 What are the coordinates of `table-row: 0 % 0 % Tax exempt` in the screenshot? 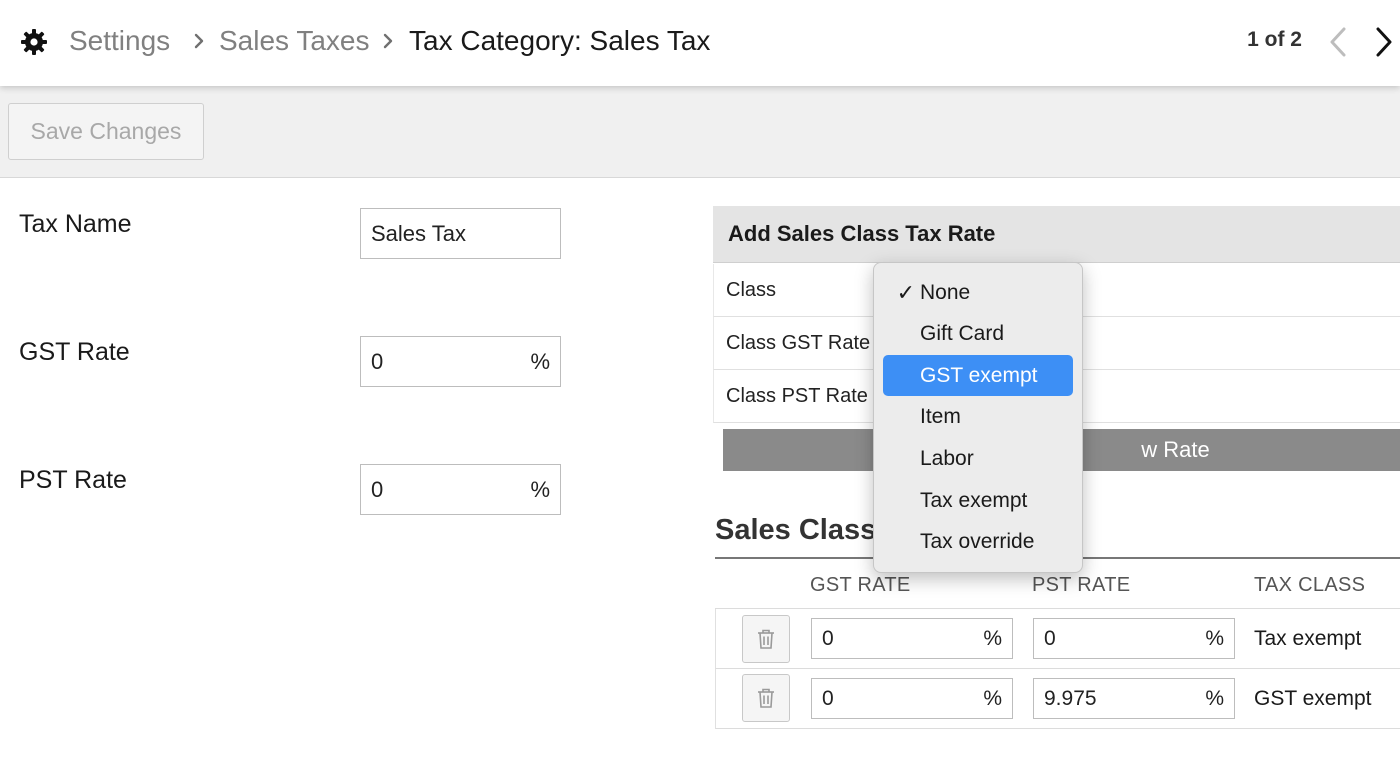 It's located at (1057, 639).